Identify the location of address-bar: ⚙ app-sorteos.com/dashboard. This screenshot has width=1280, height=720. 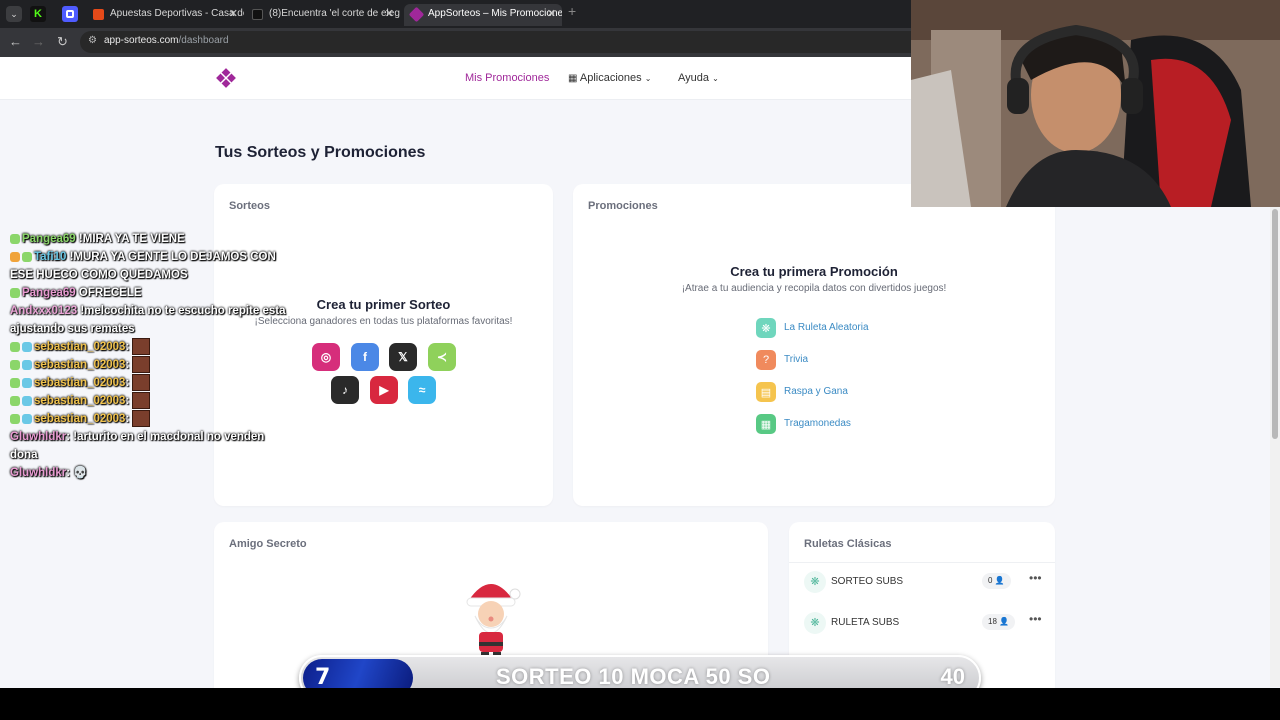
(520, 42).